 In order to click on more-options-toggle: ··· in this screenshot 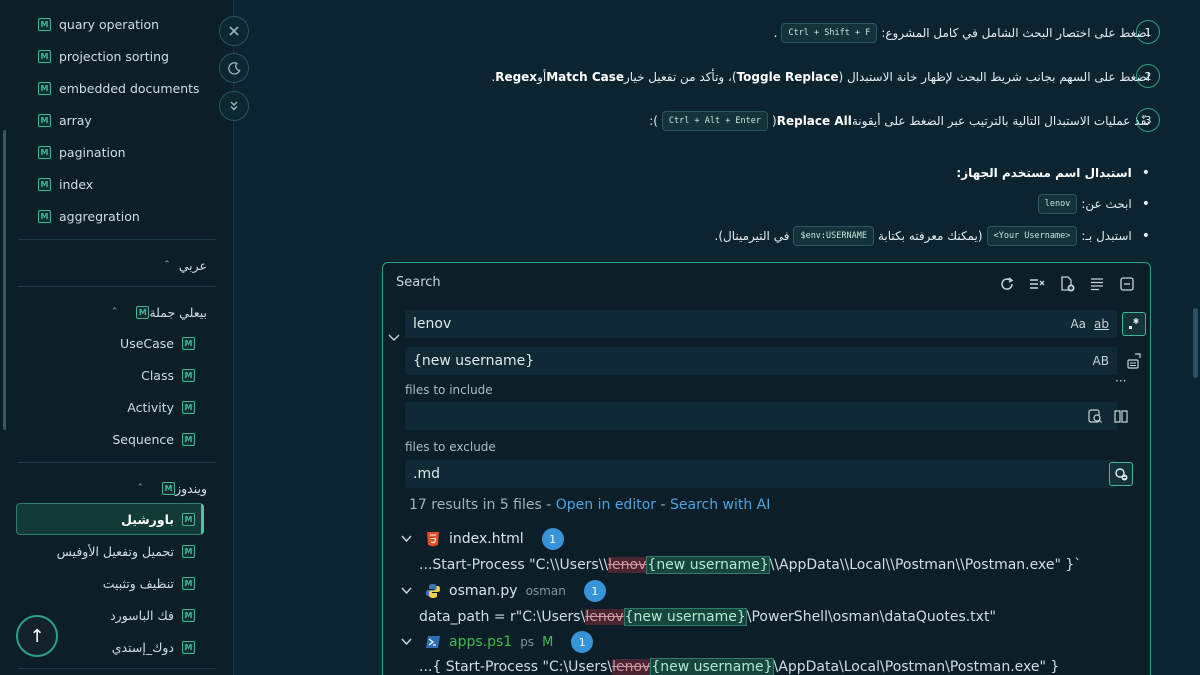, I will do `click(1120, 381)`.